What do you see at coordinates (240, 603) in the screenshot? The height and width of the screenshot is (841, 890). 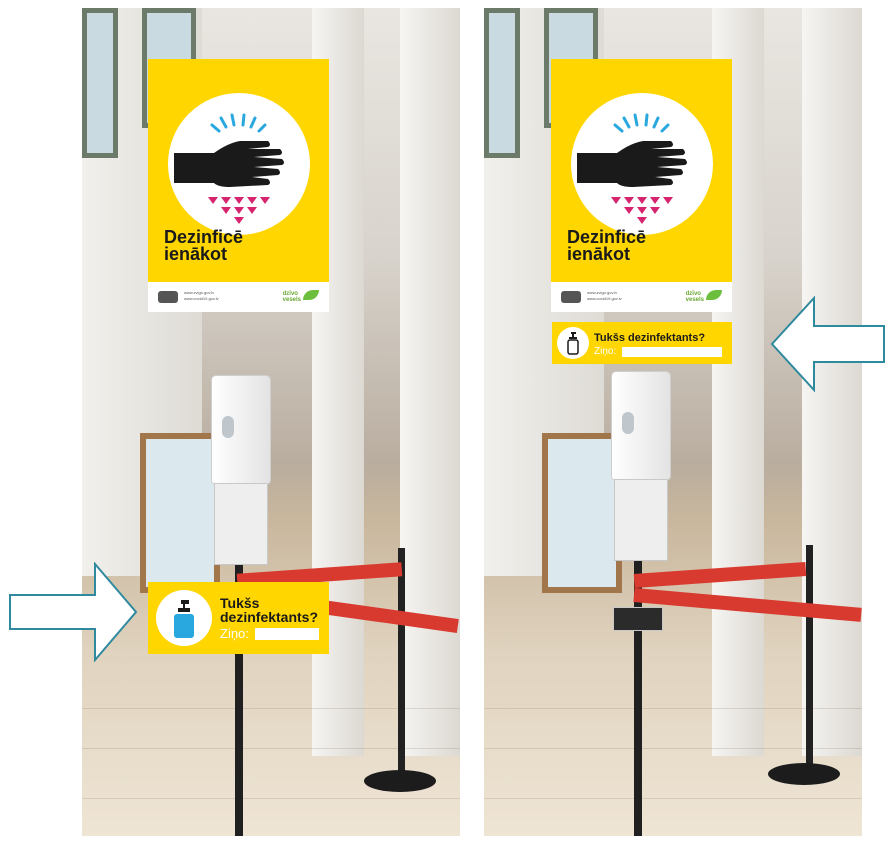 I see `sign-text-line1: Tukšs` at bounding box center [240, 603].